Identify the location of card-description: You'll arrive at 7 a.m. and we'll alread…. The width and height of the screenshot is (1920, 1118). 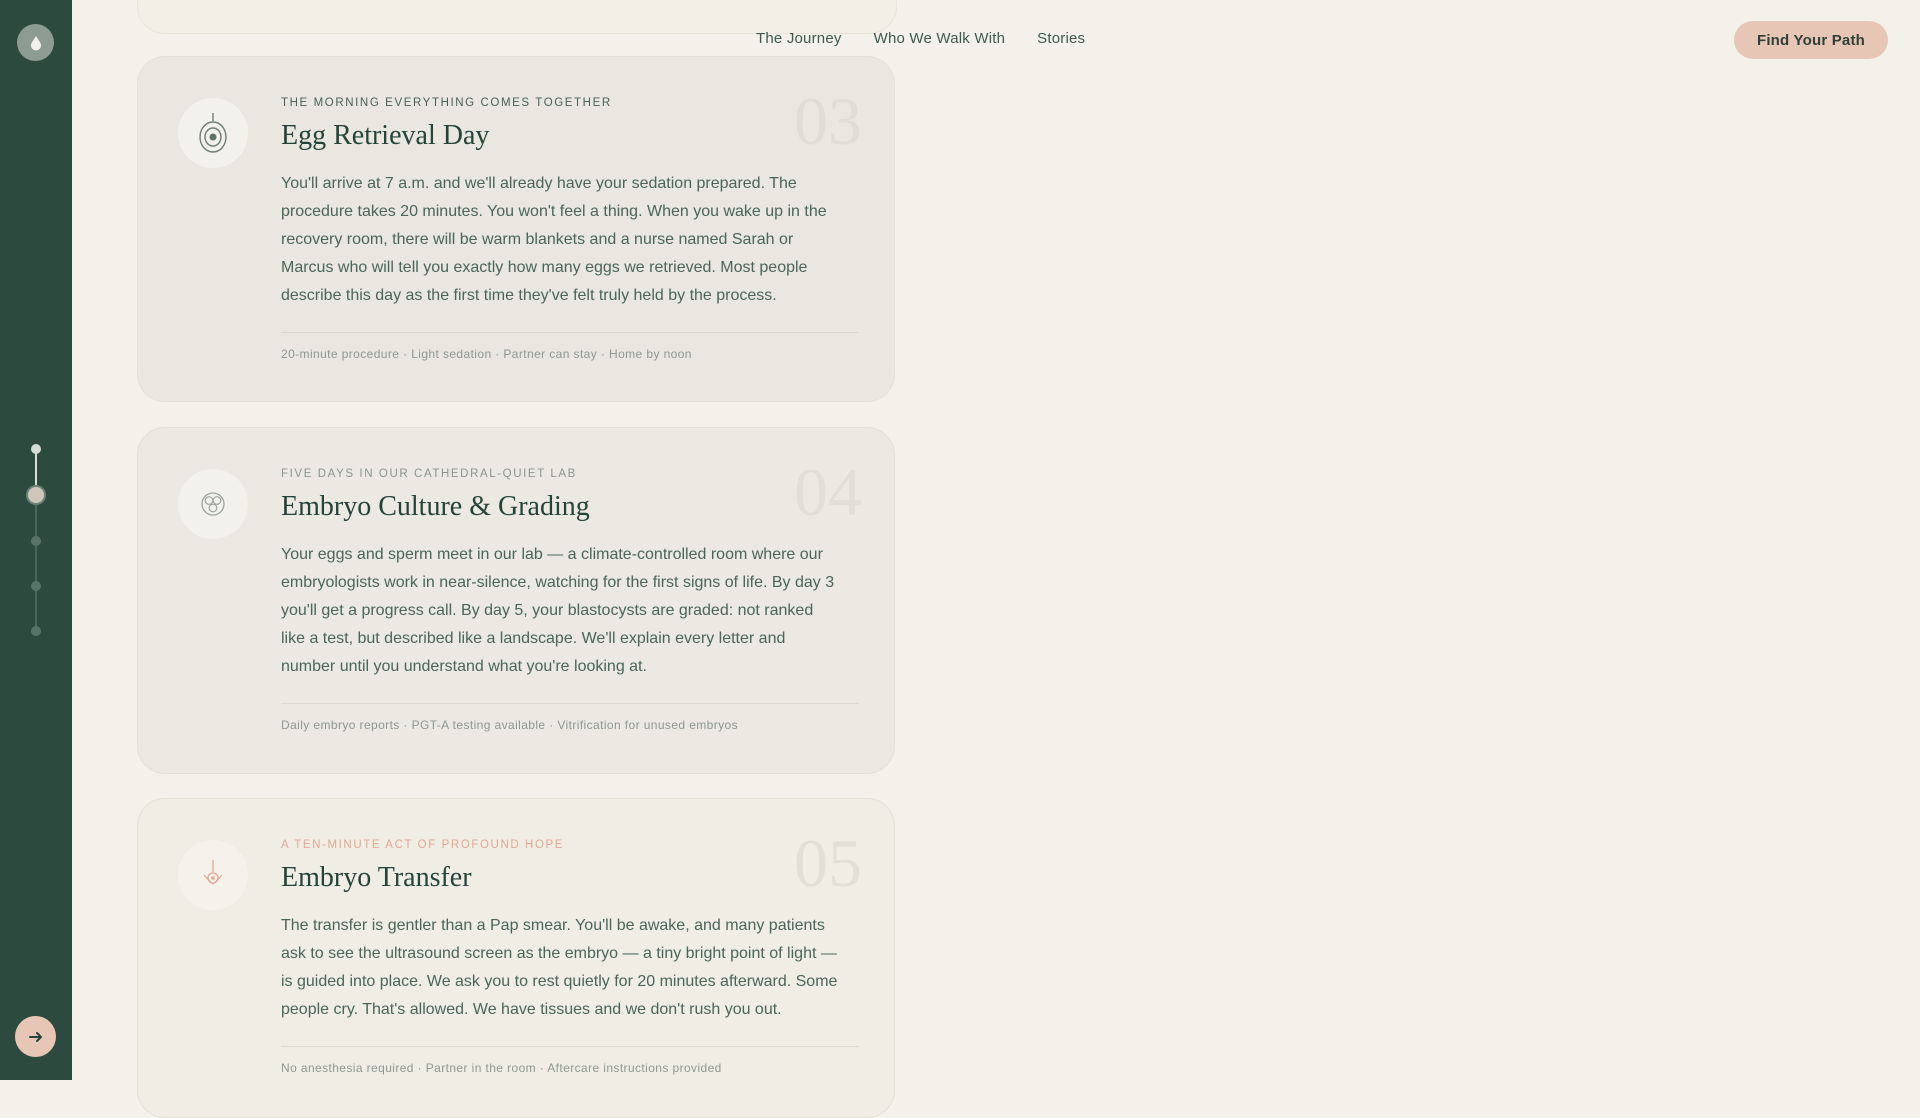
(554, 239).